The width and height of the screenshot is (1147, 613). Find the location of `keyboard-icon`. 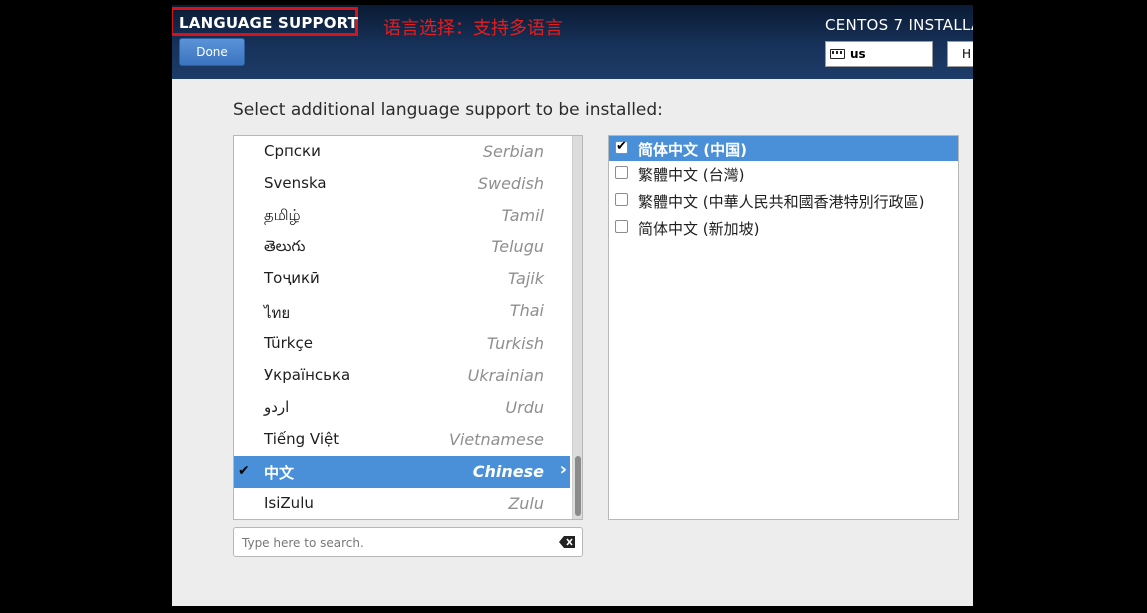

keyboard-icon is located at coordinates (837, 54).